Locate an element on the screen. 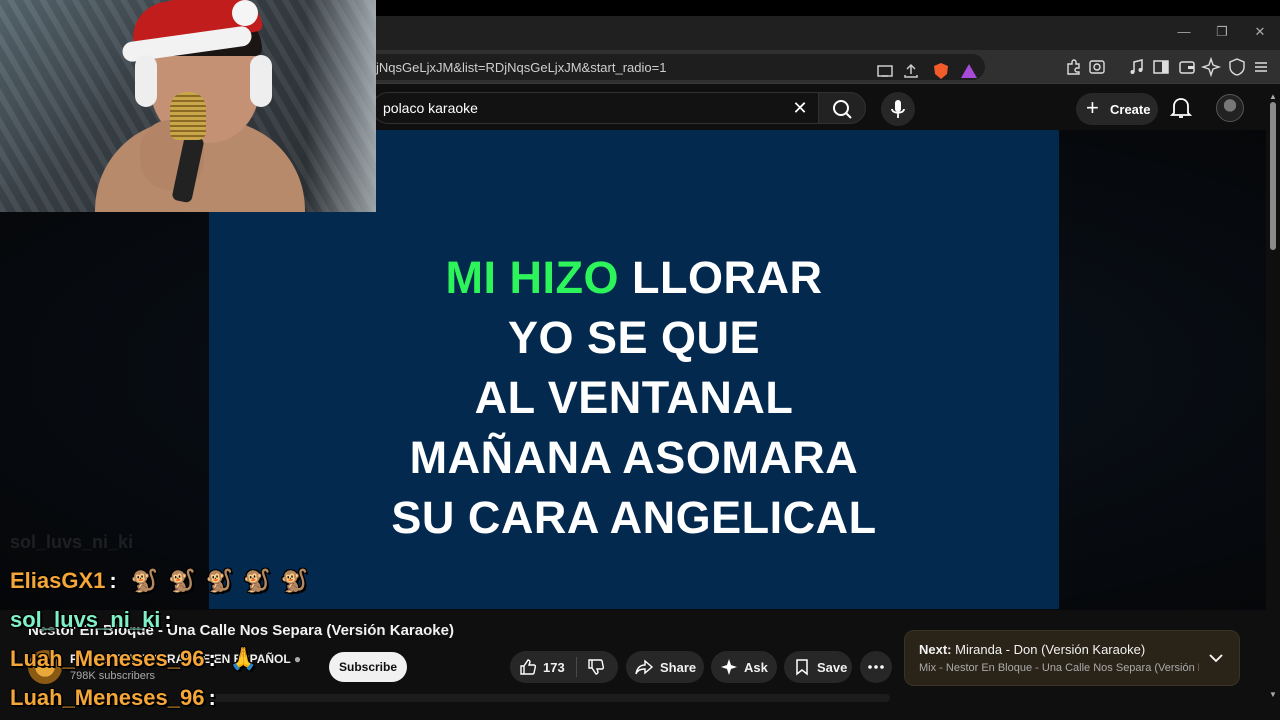 This screenshot has height=720, width=1280. lyric-line-4: MAÑANA ASOMARA is located at coordinates (634, 457).